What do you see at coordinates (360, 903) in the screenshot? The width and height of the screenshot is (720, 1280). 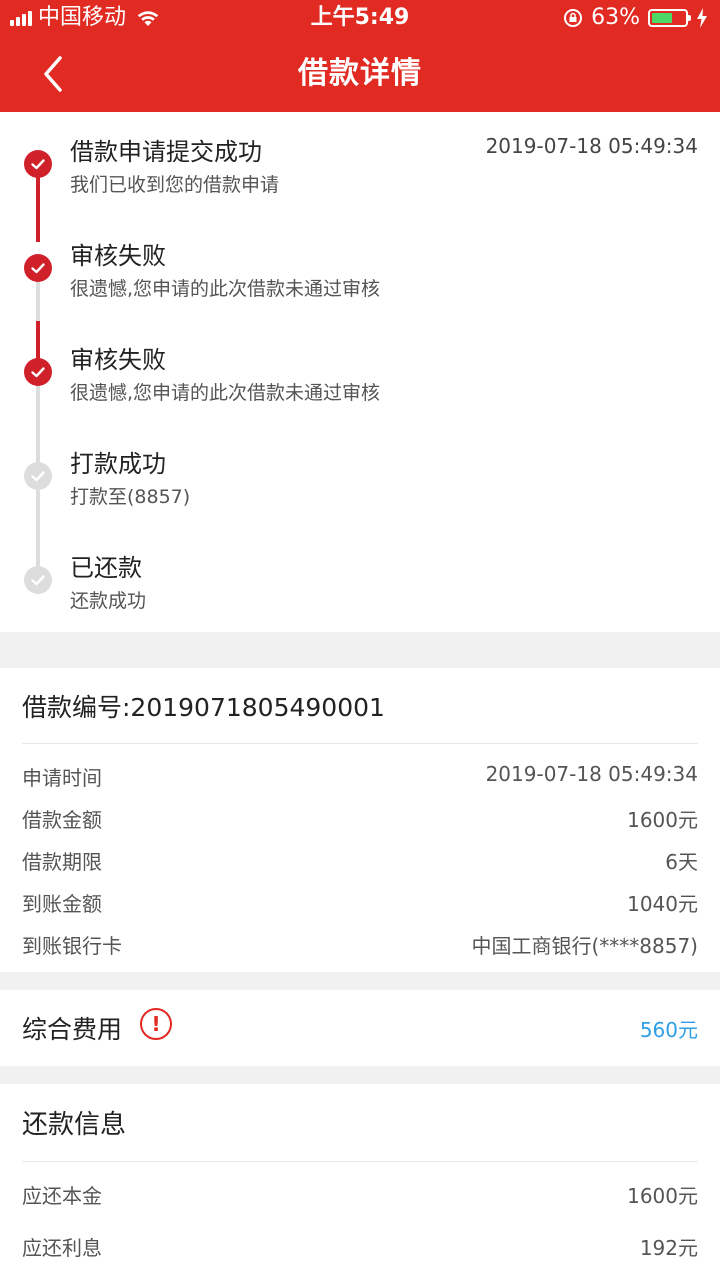 I see `detail-row: 到账金额 1040元` at bounding box center [360, 903].